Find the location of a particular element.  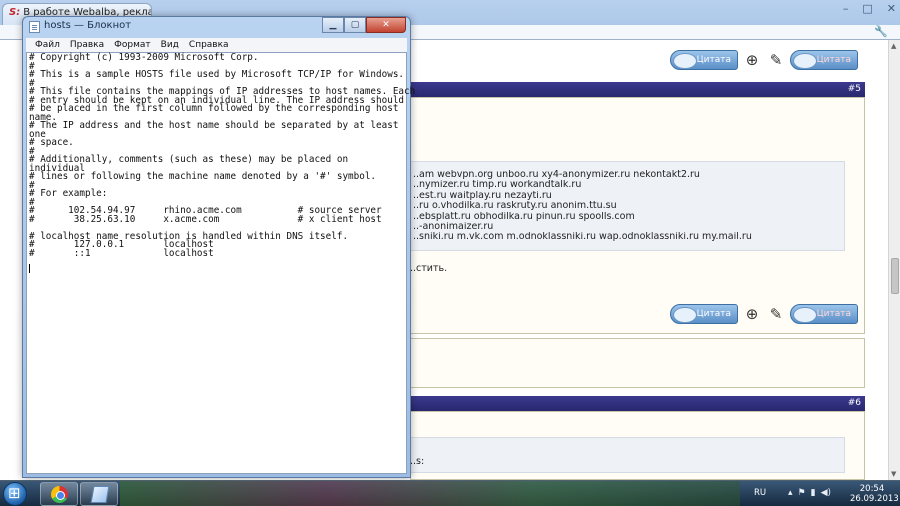

scroll-thumb is located at coordinates (895, 276).